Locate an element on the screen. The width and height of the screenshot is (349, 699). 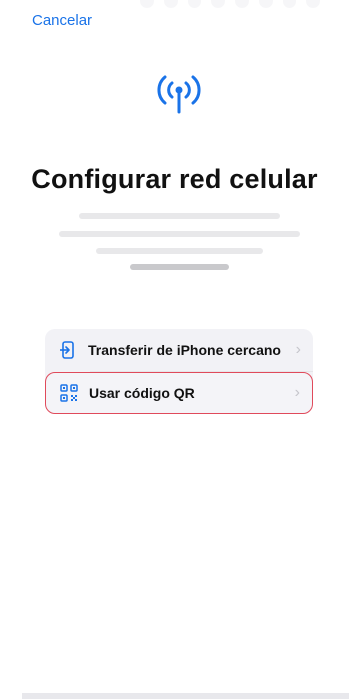
use-qr-code-option: Usar código QR › is located at coordinates (179, 393).